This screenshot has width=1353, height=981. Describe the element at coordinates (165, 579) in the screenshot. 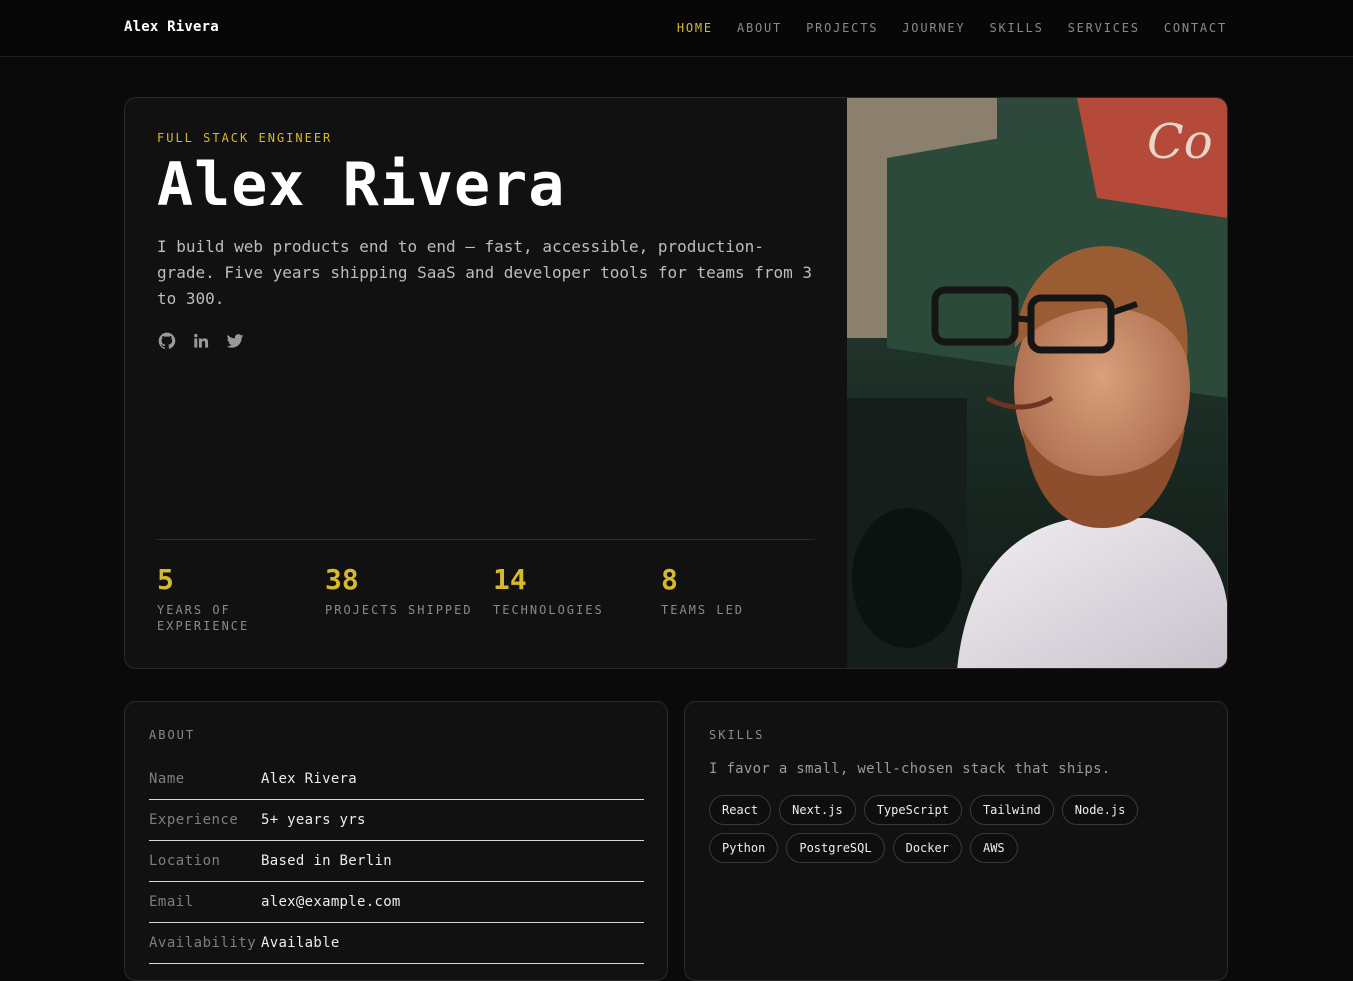

I see `stat-value: 5` at that location.